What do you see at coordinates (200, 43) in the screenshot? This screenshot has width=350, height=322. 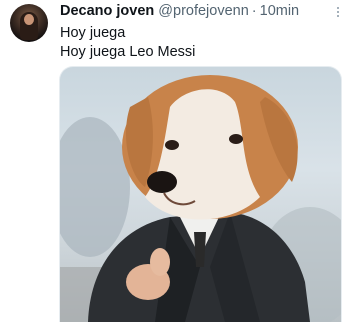 I see `tweet-text: Hoy juega Hoy juega Leo Messi` at bounding box center [200, 43].